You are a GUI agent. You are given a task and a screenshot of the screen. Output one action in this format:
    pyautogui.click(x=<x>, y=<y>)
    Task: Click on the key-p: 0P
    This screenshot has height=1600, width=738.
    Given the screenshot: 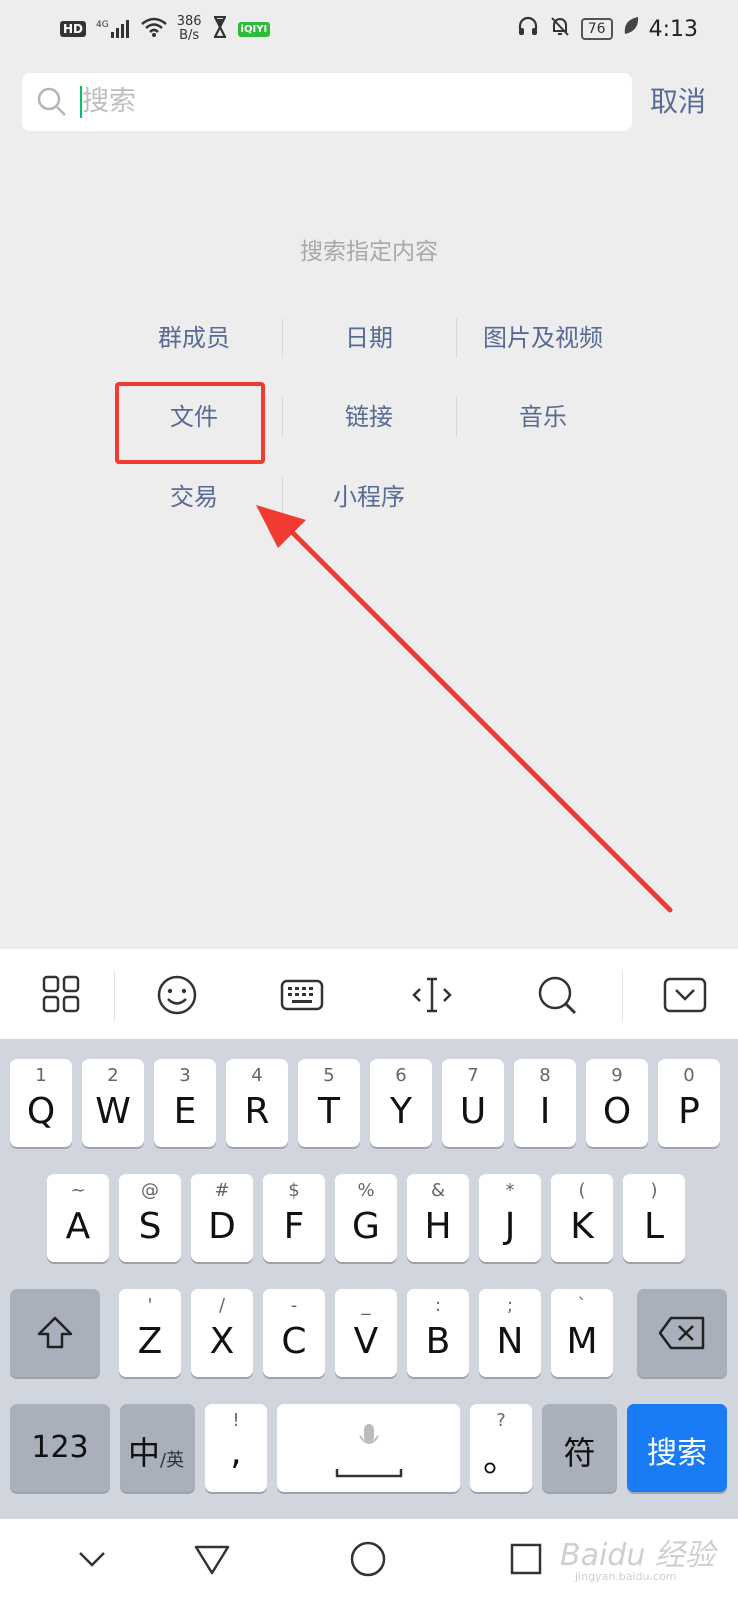 What is the action you would take?
    pyautogui.click(x=689, y=1103)
    